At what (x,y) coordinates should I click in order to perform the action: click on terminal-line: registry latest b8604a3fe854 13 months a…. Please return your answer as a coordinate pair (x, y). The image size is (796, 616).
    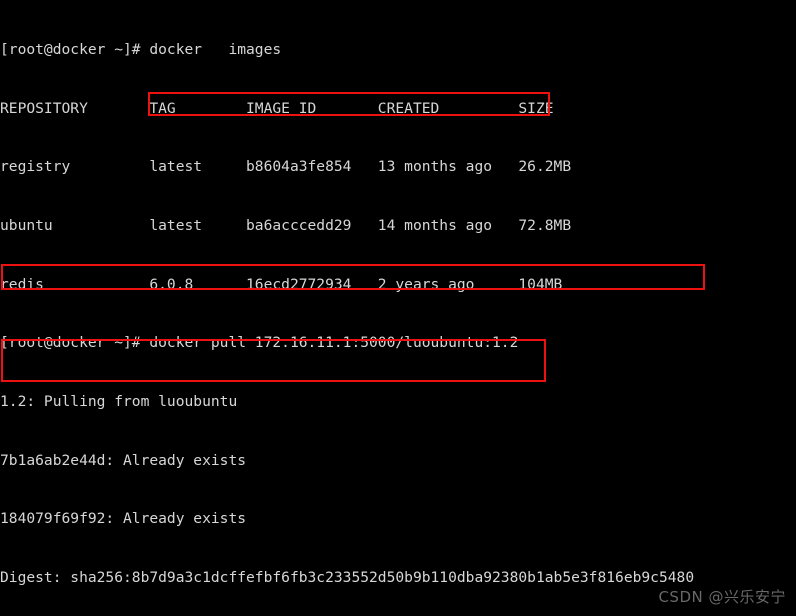
    Looking at the image, I should click on (286, 167).